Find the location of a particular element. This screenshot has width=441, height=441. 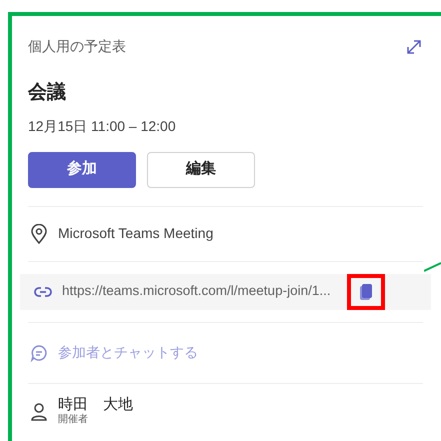

link-icon is located at coordinates (43, 291).